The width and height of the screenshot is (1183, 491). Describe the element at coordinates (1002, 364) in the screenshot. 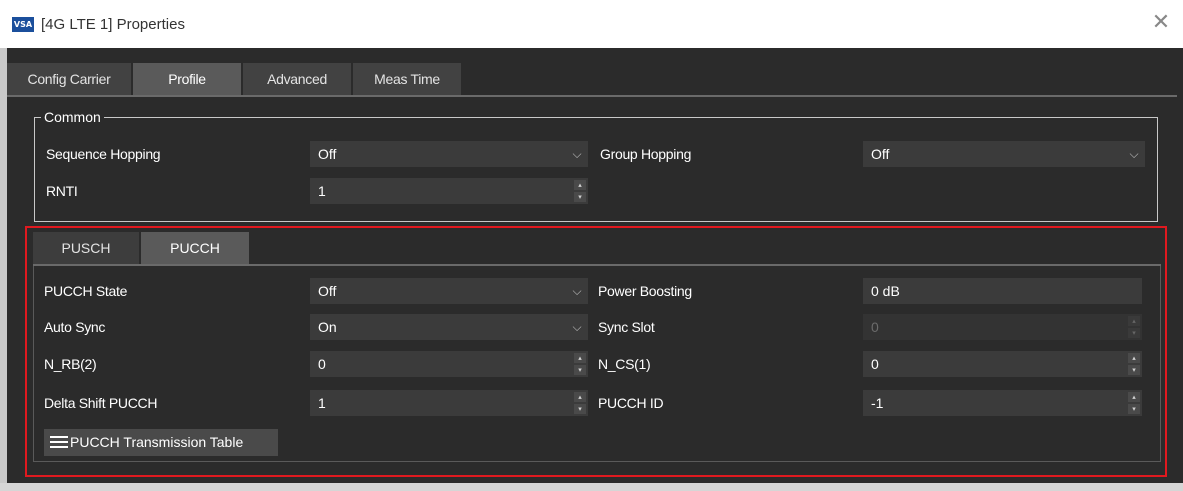

I see `n-cs1-spinbox: 0 ▴ ▾` at that location.